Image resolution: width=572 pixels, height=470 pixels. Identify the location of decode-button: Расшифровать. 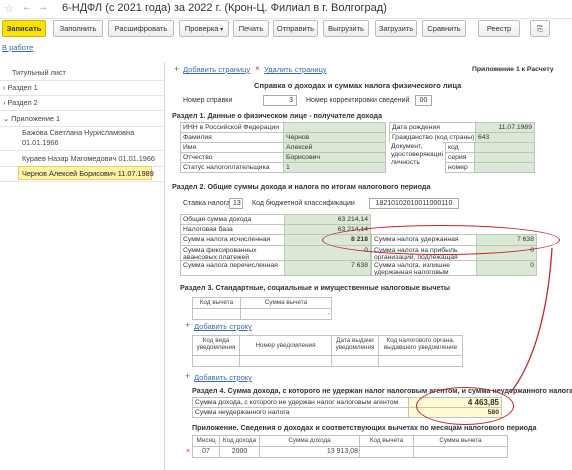
(141, 28).